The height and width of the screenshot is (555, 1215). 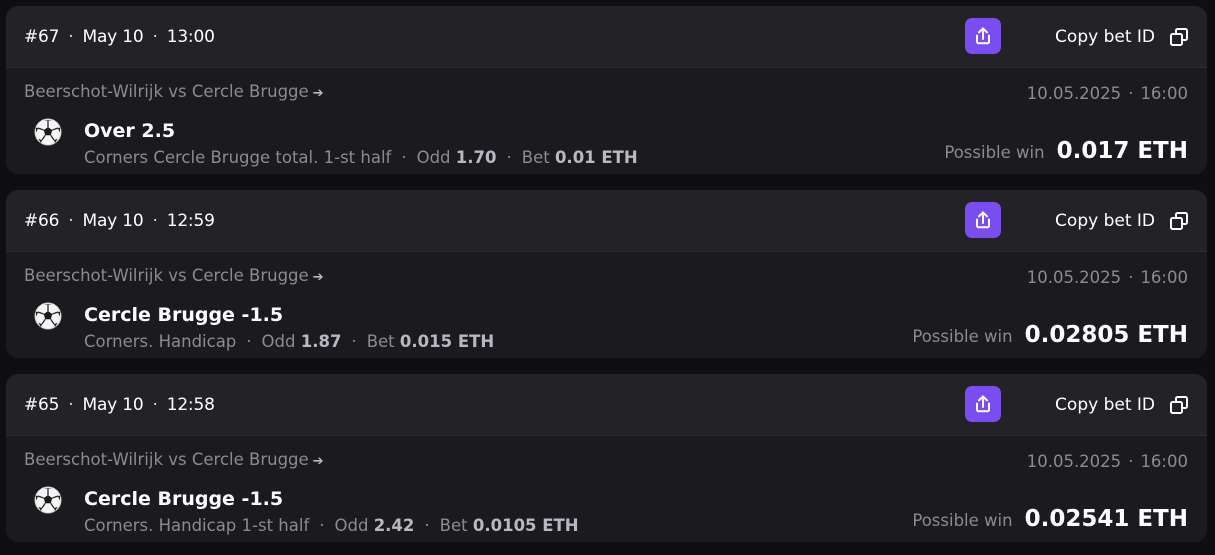 What do you see at coordinates (476, 157) in the screenshot?
I see `odd-value: 1.70` at bounding box center [476, 157].